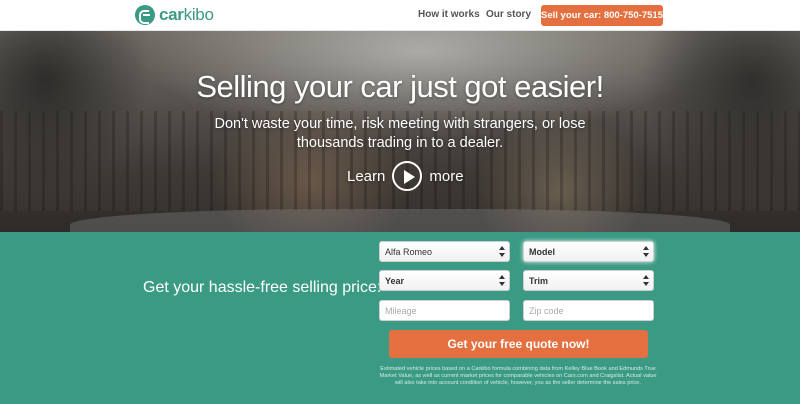  I want to click on learn-more-prefix: Learn, so click(366, 176).